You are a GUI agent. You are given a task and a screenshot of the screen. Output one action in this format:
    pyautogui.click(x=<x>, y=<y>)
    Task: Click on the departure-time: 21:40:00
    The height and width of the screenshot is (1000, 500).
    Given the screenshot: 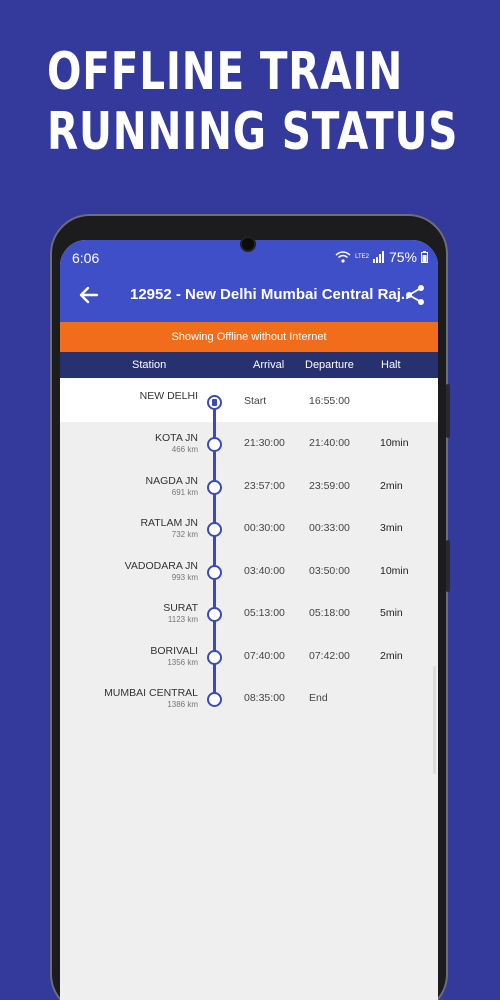 What is the action you would take?
    pyautogui.click(x=329, y=443)
    